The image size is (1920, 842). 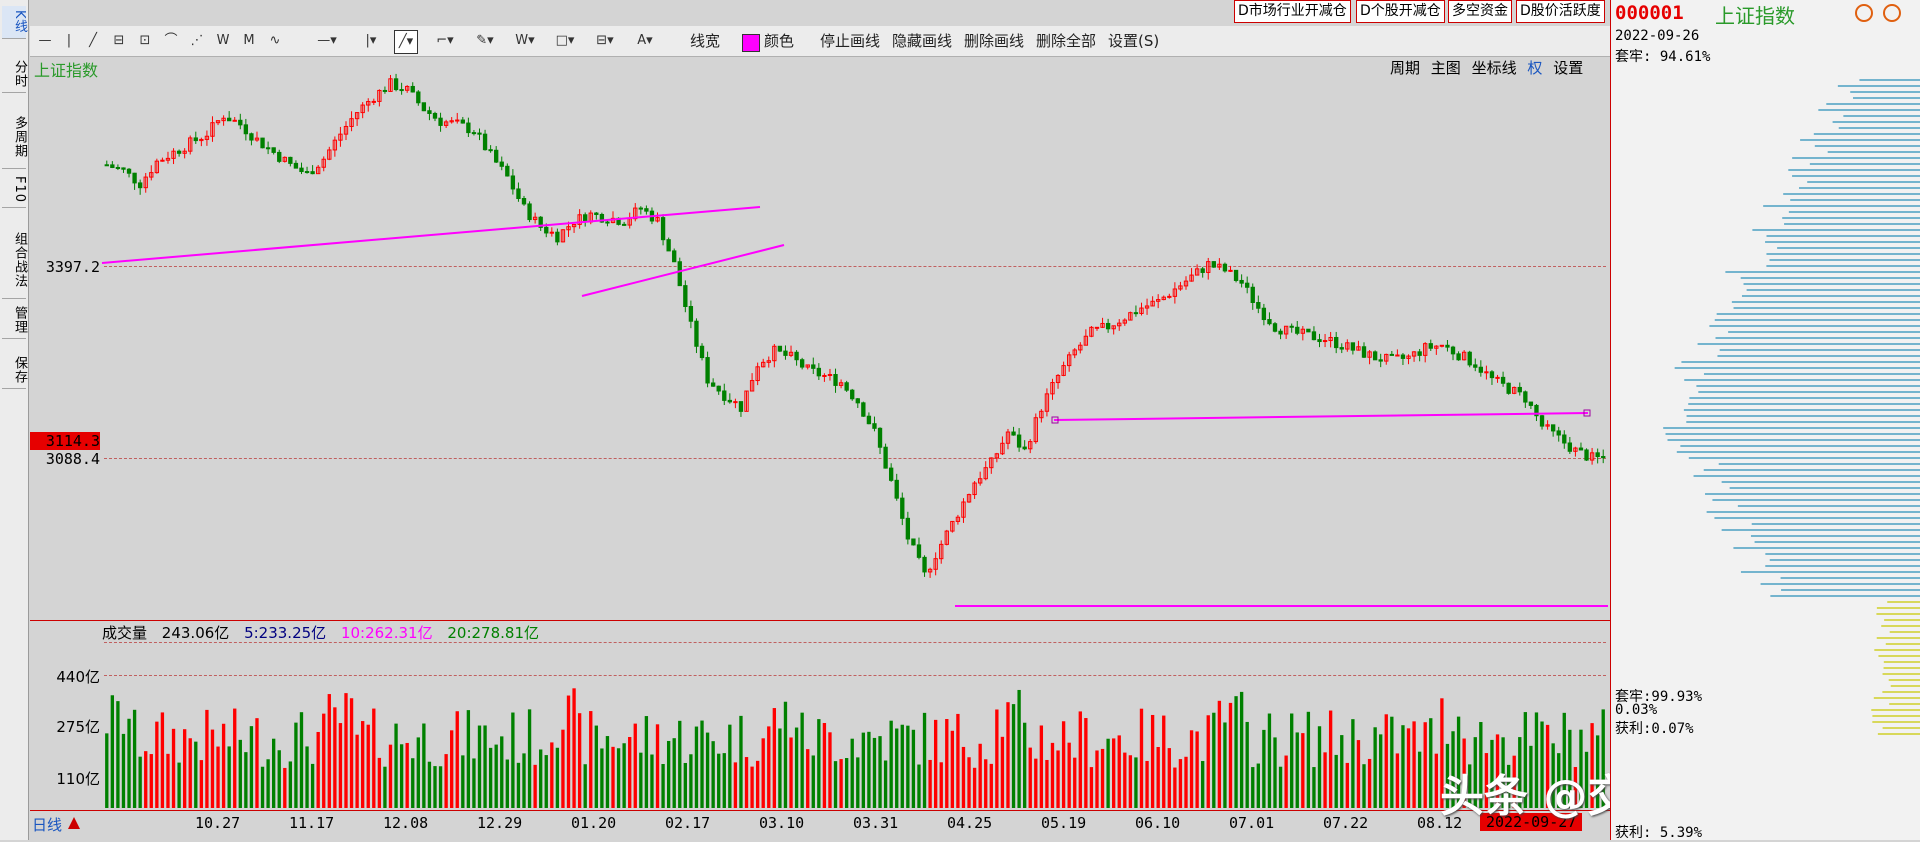 I want to click on x-tick-label: 11.17, so click(x=312, y=823).